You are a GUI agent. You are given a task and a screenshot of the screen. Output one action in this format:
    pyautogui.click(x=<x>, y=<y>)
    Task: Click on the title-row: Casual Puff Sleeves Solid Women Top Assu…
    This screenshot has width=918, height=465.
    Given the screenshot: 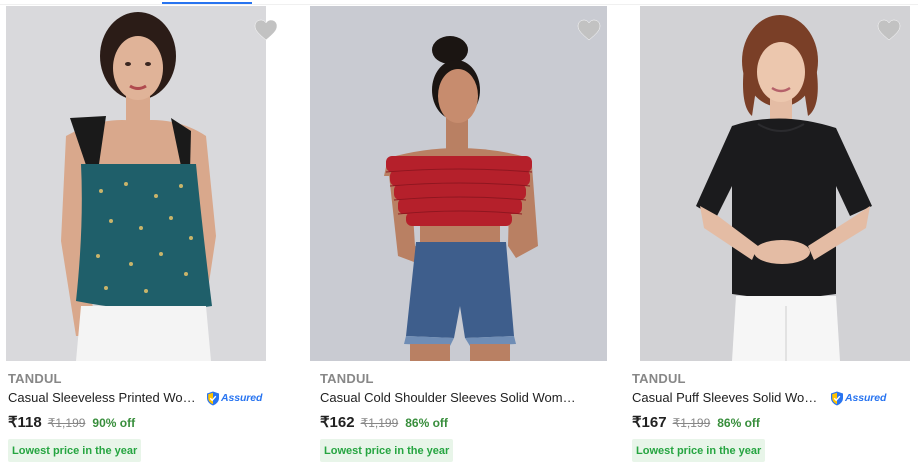 What is the action you would take?
    pyautogui.click(x=775, y=398)
    